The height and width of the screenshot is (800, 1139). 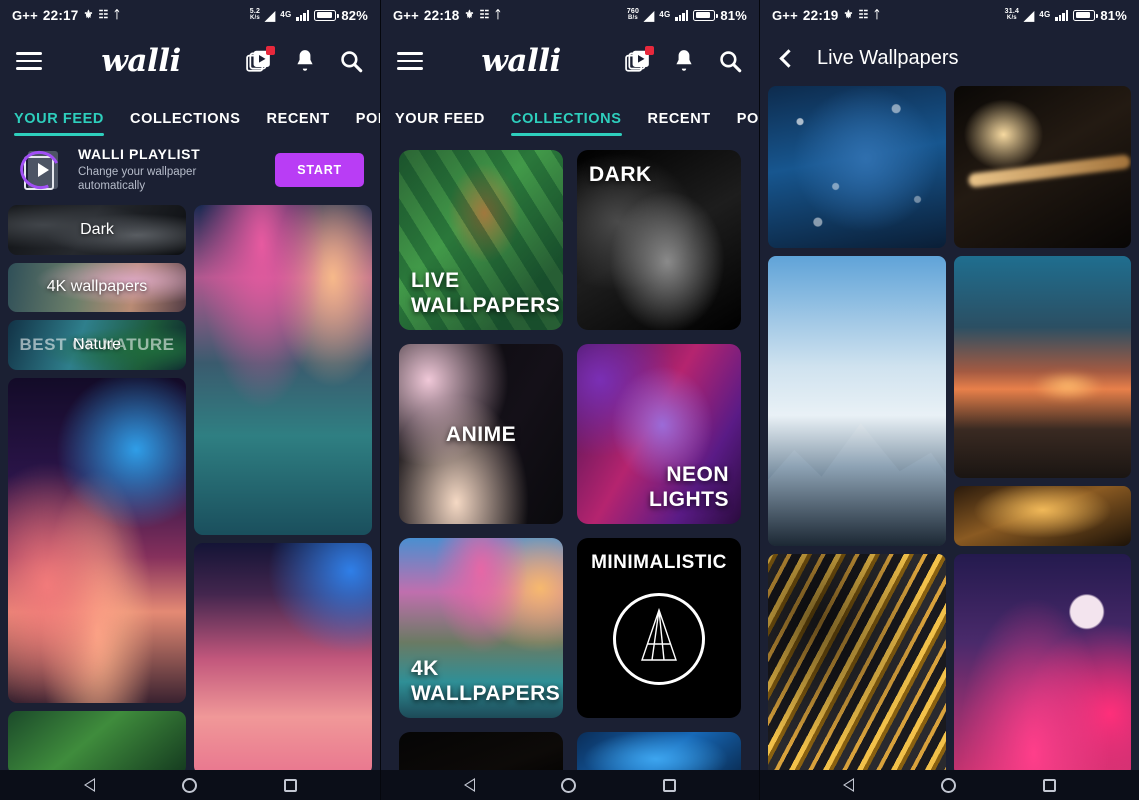 What do you see at coordinates (141, 61) in the screenshot?
I see `app-logo: walli` at bounding box center [141, 61].